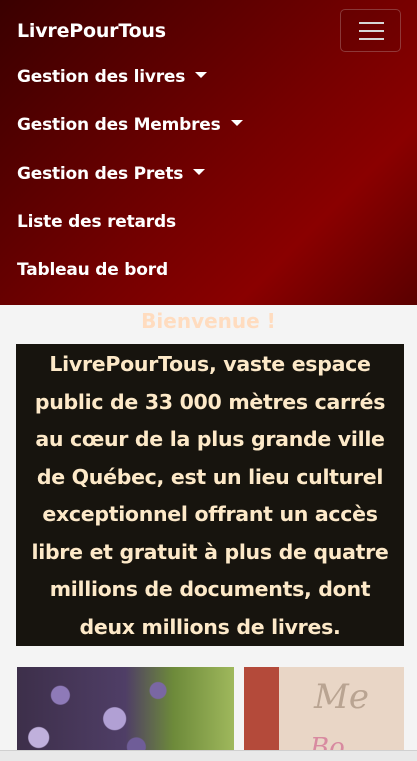 Image resolution: width=417 pixels, height=761 pixels. I want to click on nav-item-gestion-membres: Gestion des Membres, so click(130, 125).